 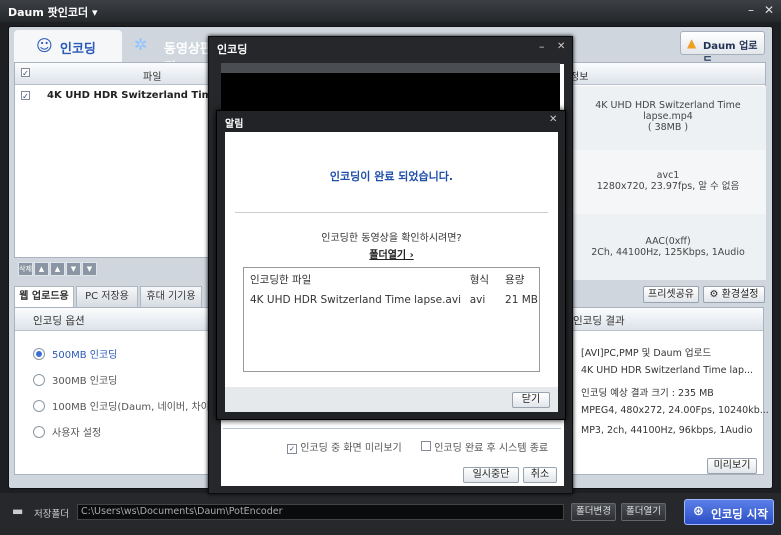 What do you see at coordinates (44, 296) in the screenshot?
I see `tab-web-upload: 웹 업로드용` at bounding box center [44, 296].